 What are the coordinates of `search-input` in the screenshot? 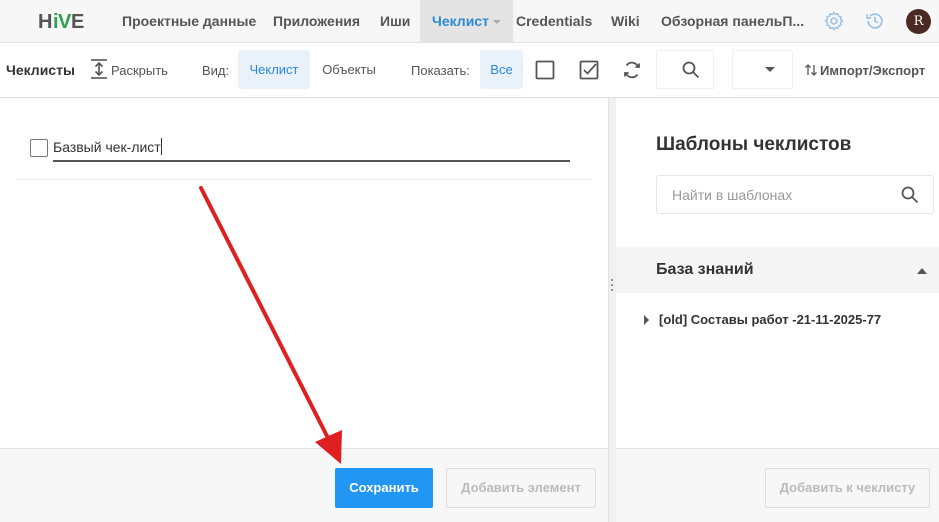 It's located at (685, 69).